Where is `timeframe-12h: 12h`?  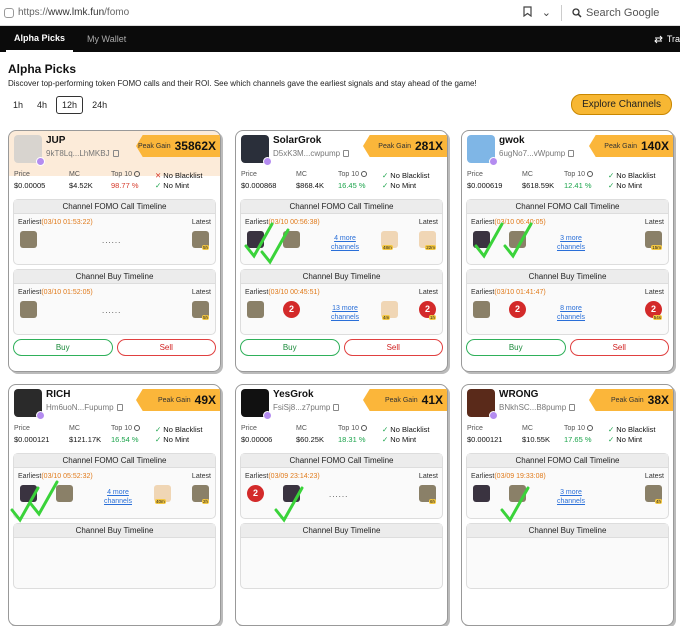 timeframe-12h: 12h is located at coordinates (70, 105).